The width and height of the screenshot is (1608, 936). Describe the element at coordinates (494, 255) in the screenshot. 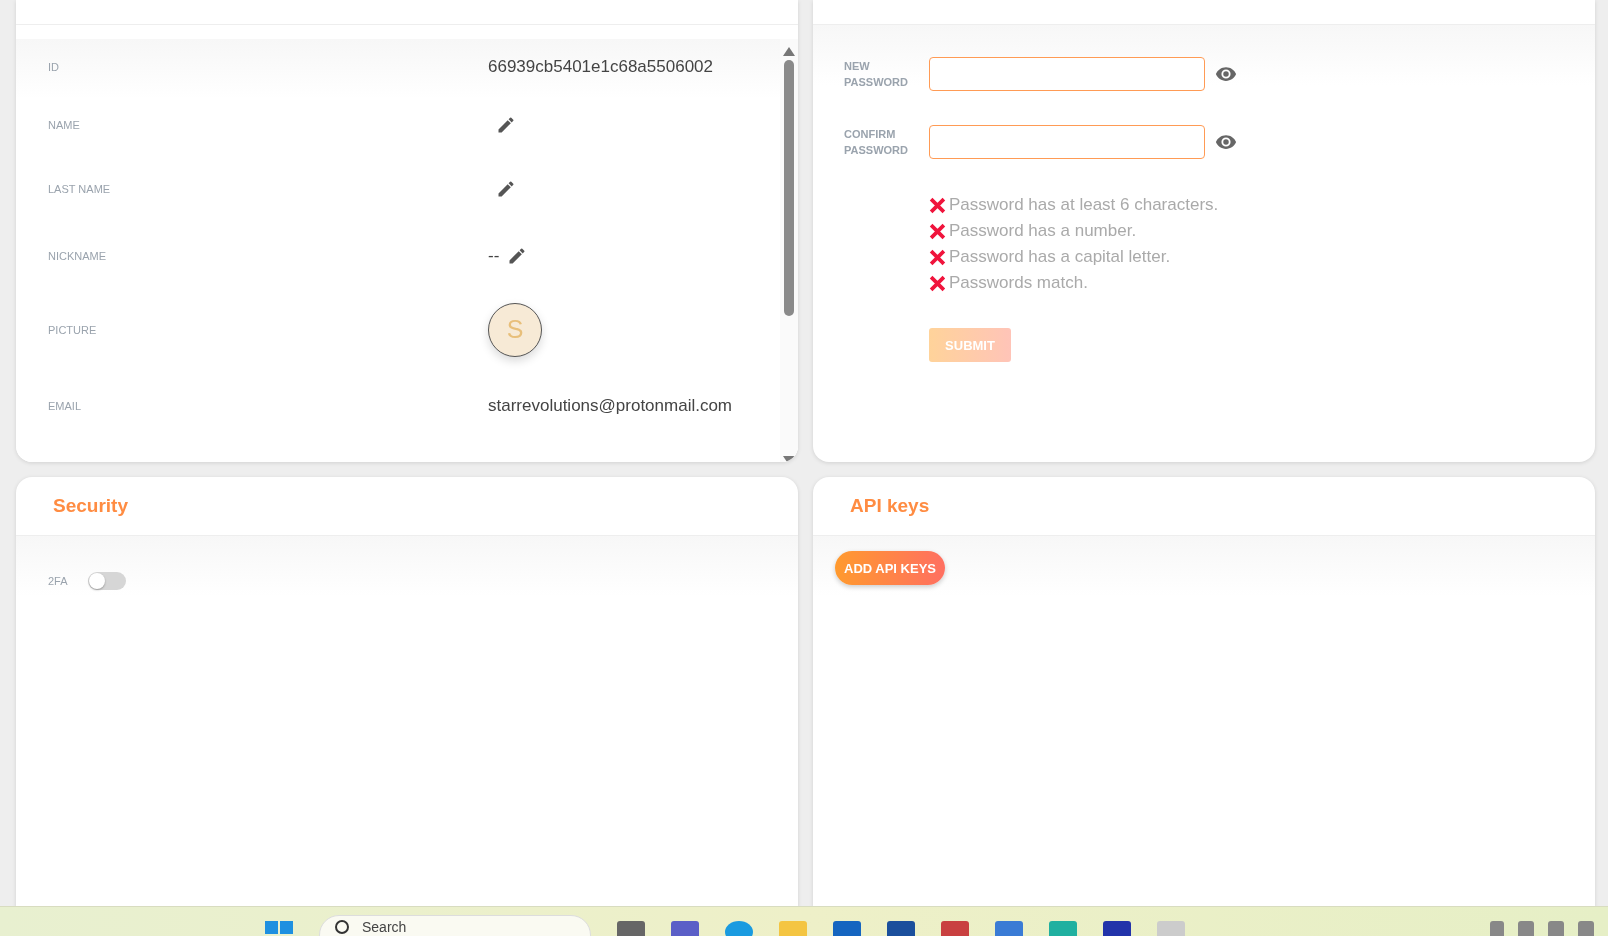

I see `field-value: --` at that location.